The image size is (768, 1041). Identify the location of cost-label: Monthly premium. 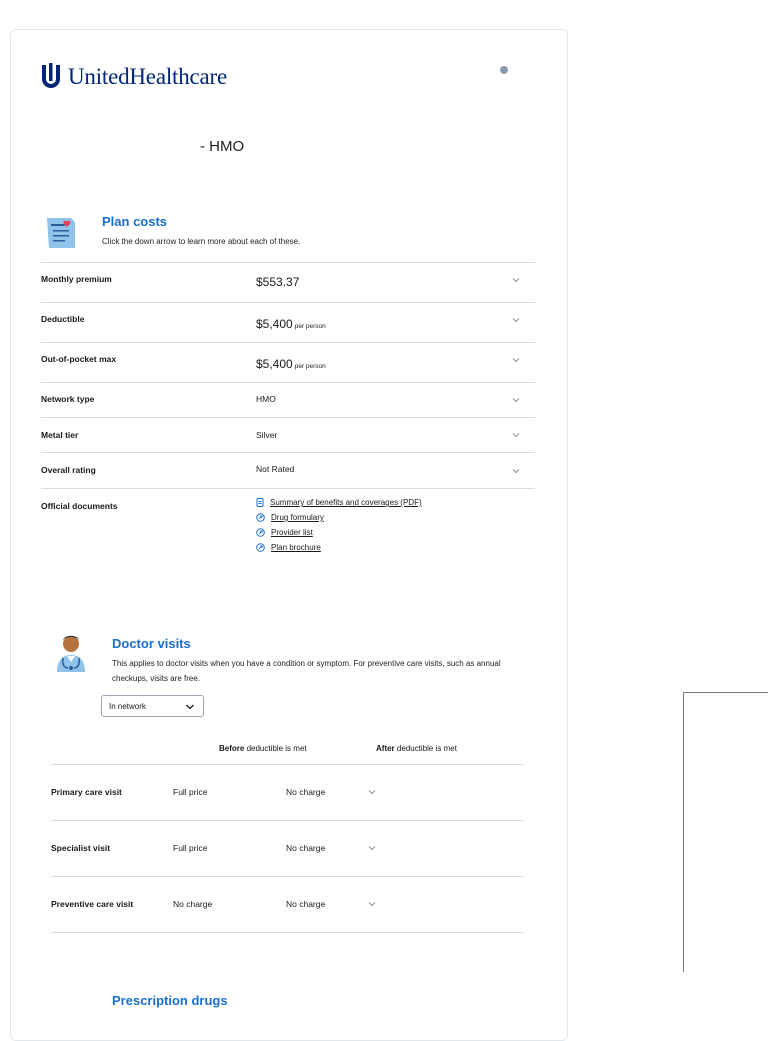
(76, 279).